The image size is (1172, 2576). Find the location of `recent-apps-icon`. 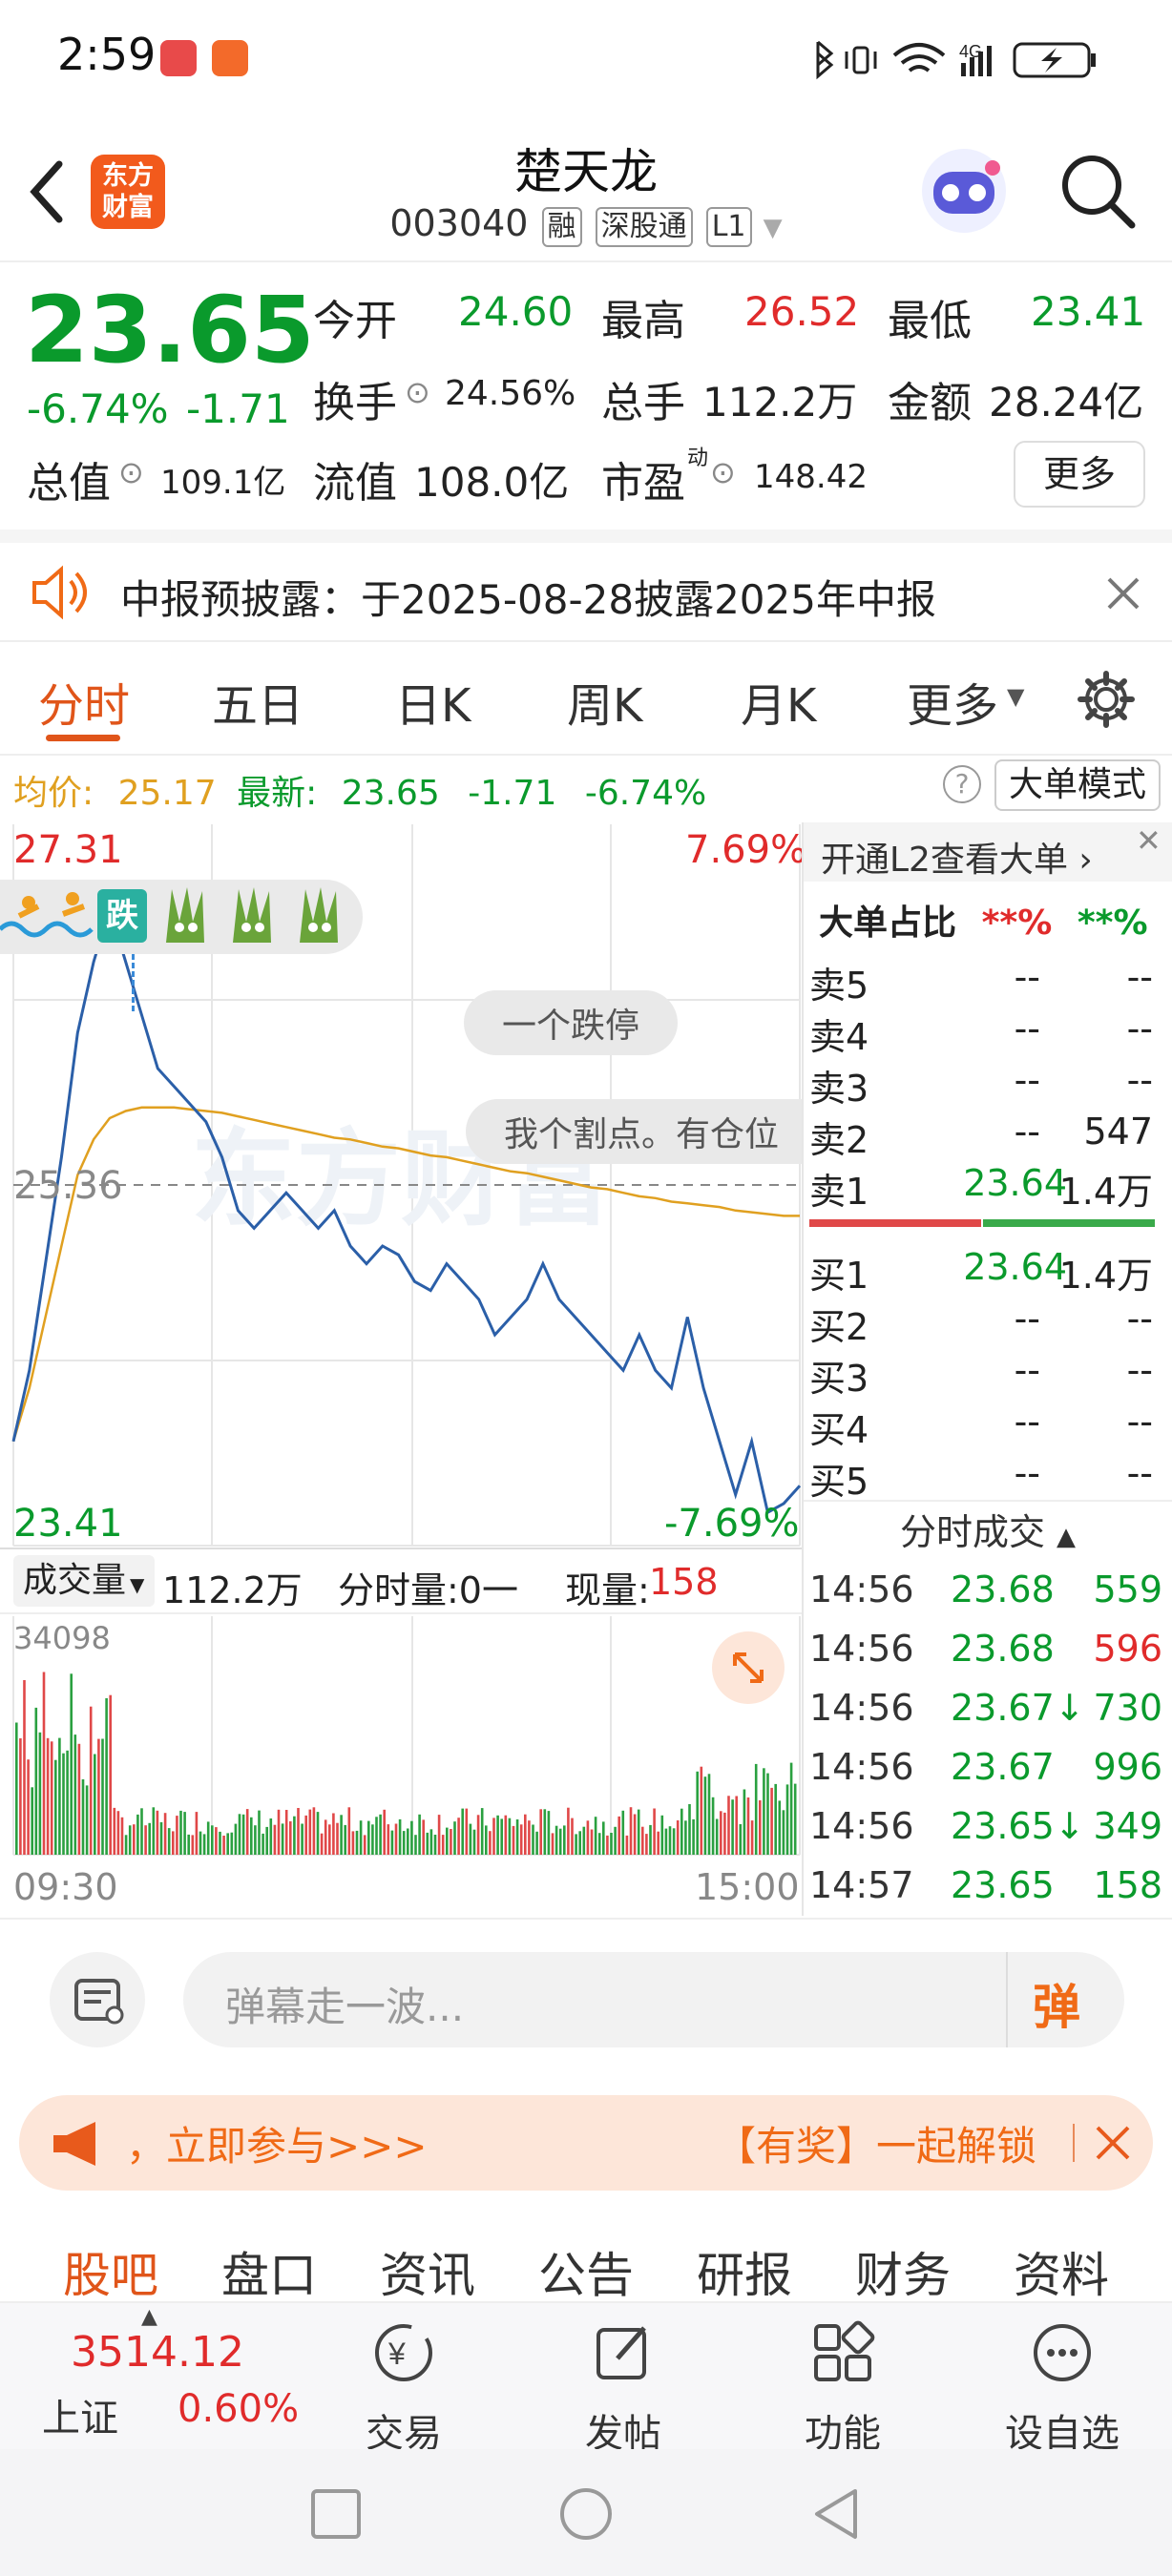

recent-apps-icon is located at coordinates (336, 2514).